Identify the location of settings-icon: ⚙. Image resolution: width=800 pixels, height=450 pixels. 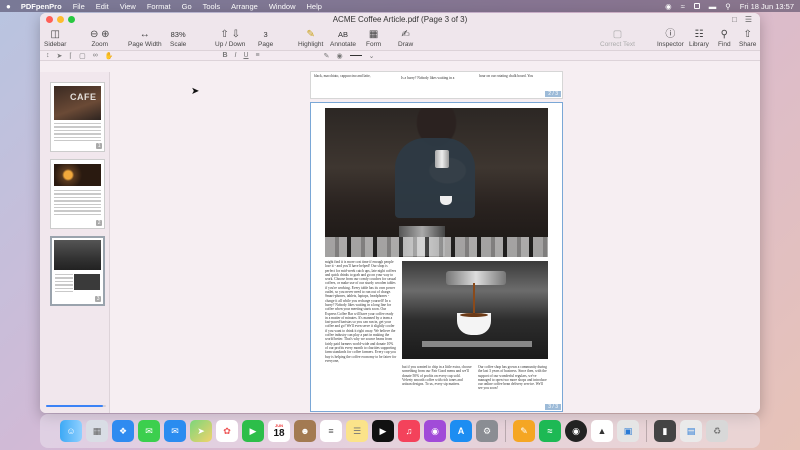
(487, 431).